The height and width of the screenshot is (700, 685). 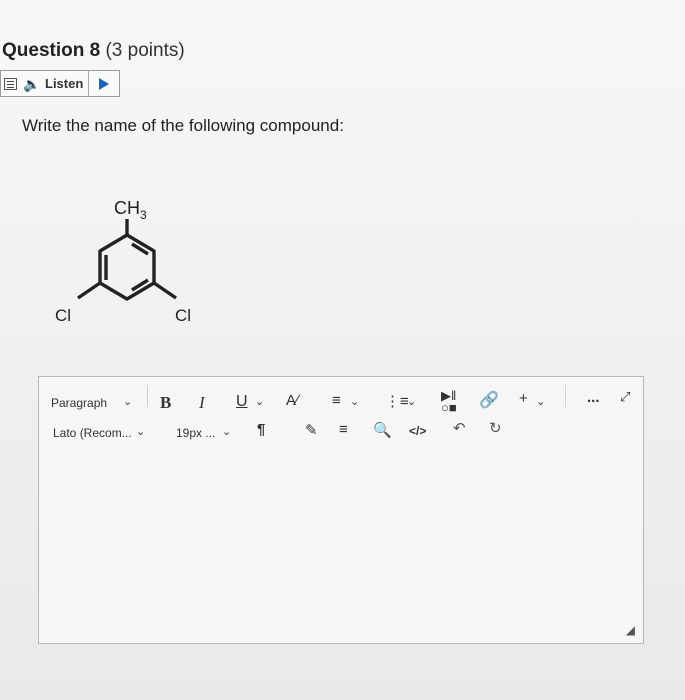 I want to click on question-number: Question 8, so click(x=51, y=50).